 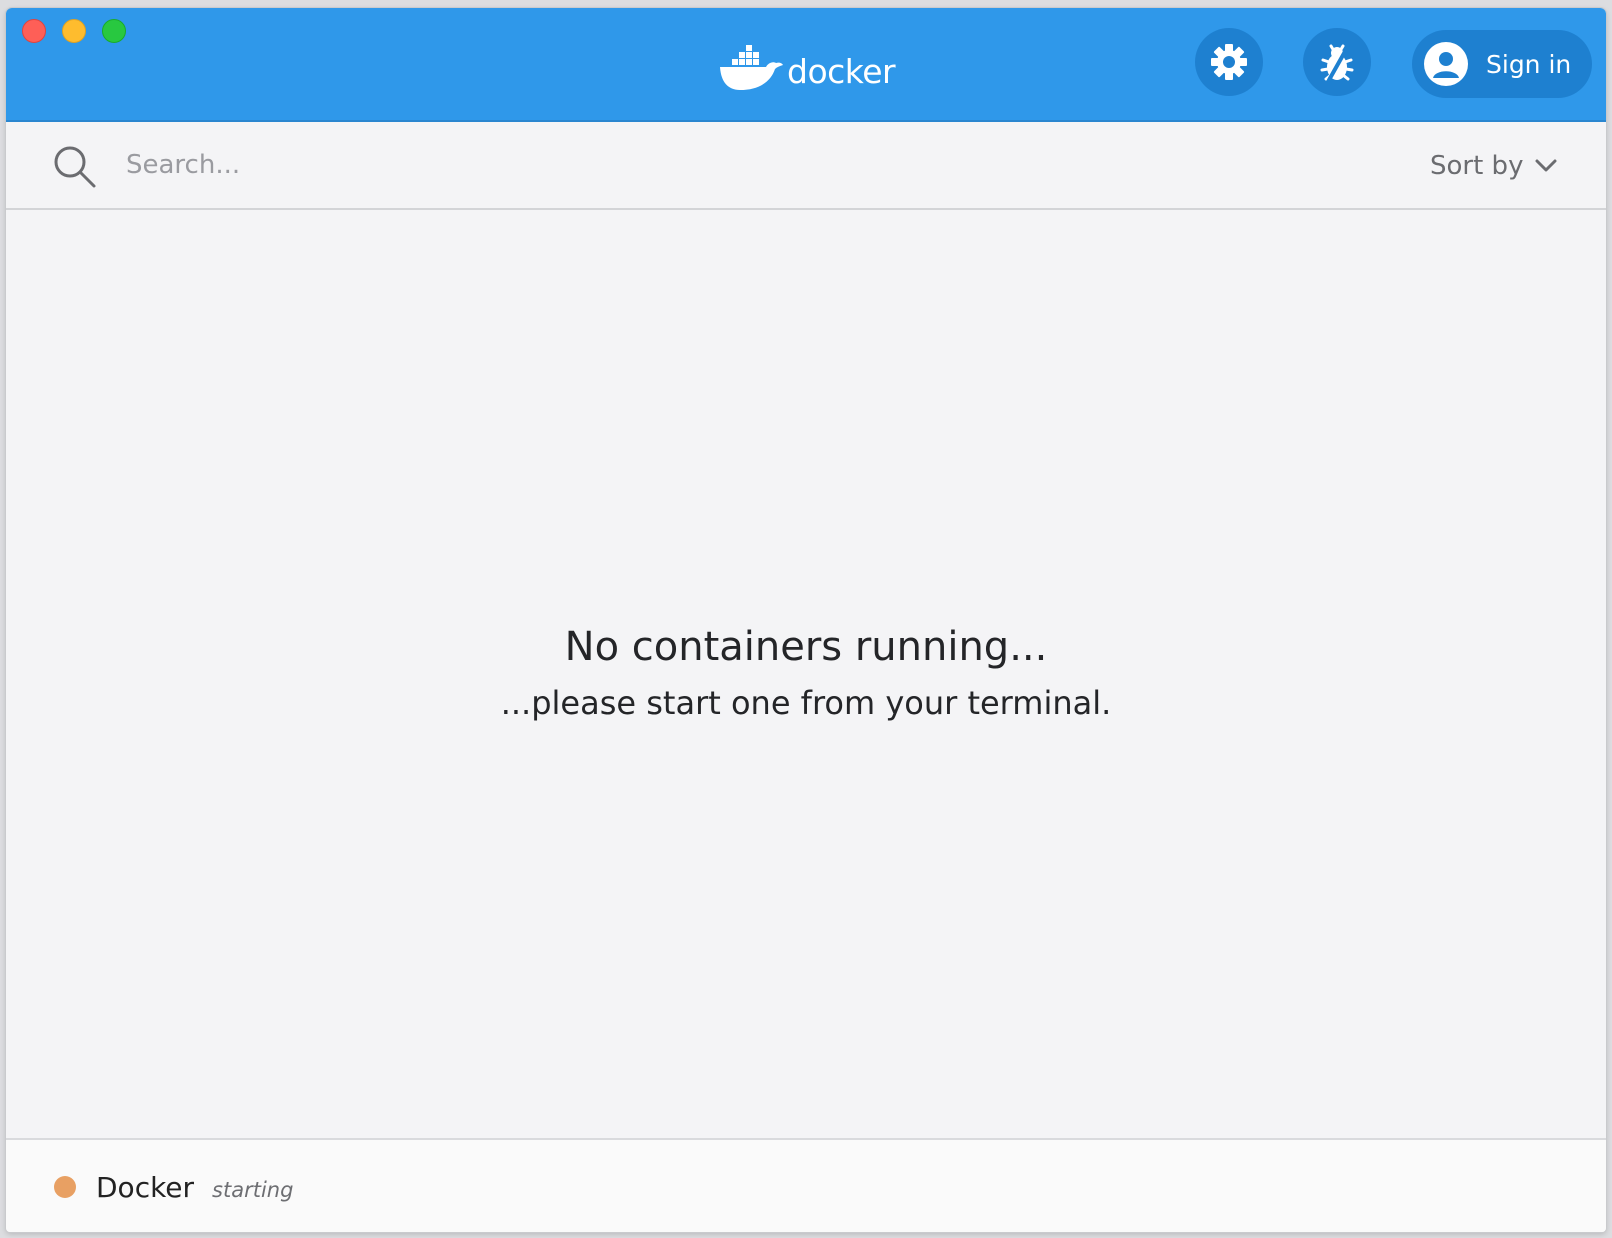 What do you see at coordinates (114, 31) in the screenshot?
I see `window-maximize-button` at bounding box center [114, 31].